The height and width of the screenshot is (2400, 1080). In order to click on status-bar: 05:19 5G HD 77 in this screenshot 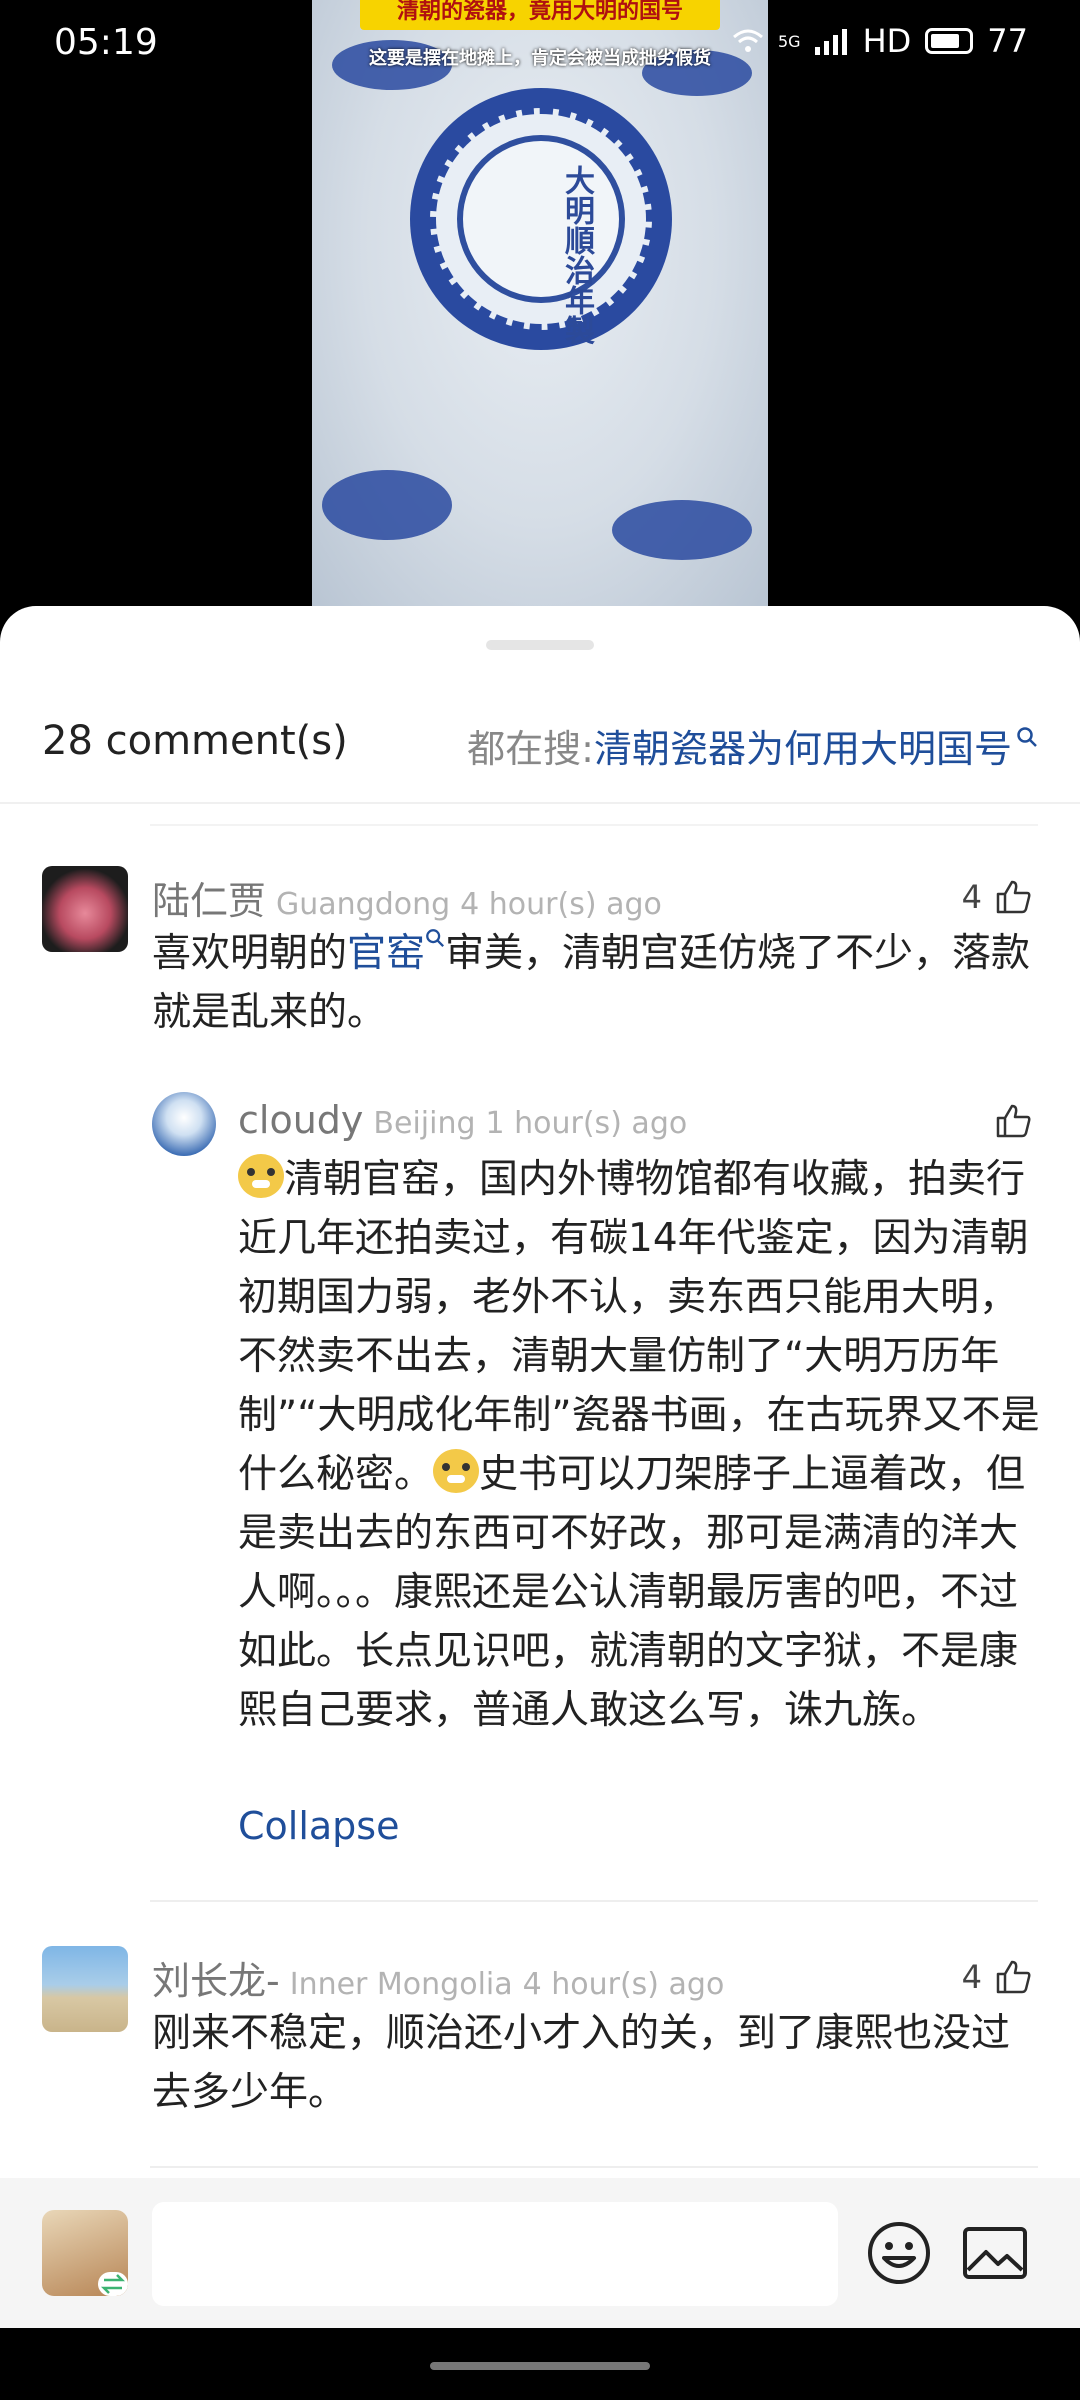, I will do `click(540, 45)`.